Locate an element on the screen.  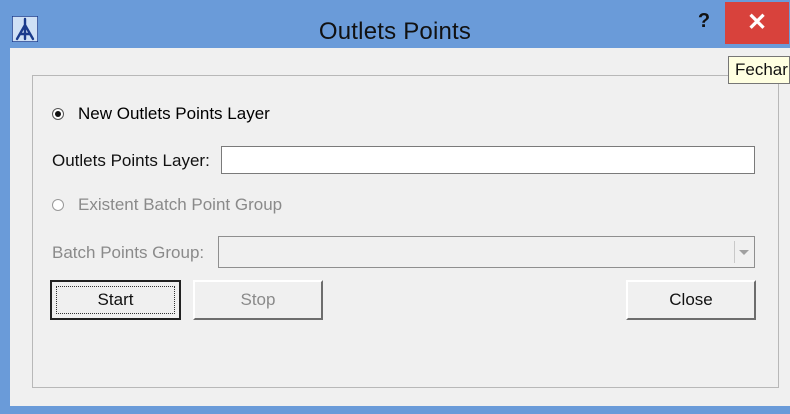
close-button-label: Close is located at coordinates (691, 299).